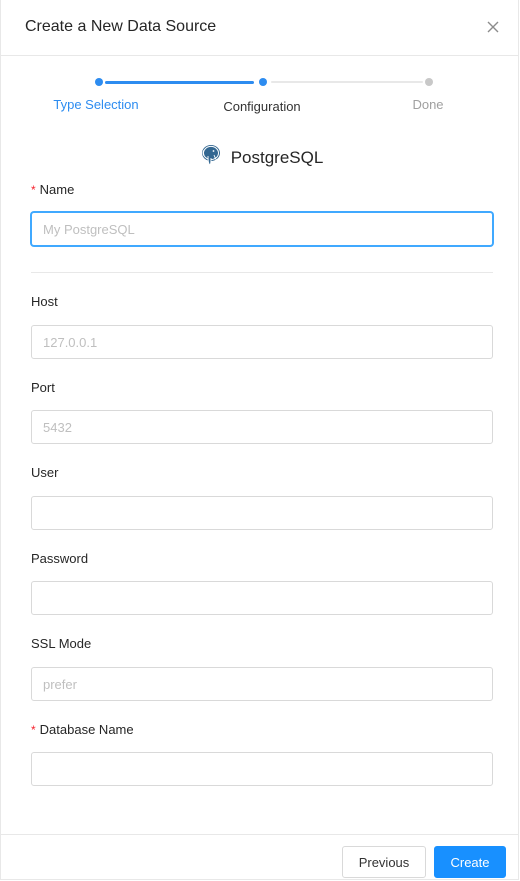  What do you see at coordinates (44, 301) in the screenshot?
I see `host-label: Host` at bounding box center [44, 301].